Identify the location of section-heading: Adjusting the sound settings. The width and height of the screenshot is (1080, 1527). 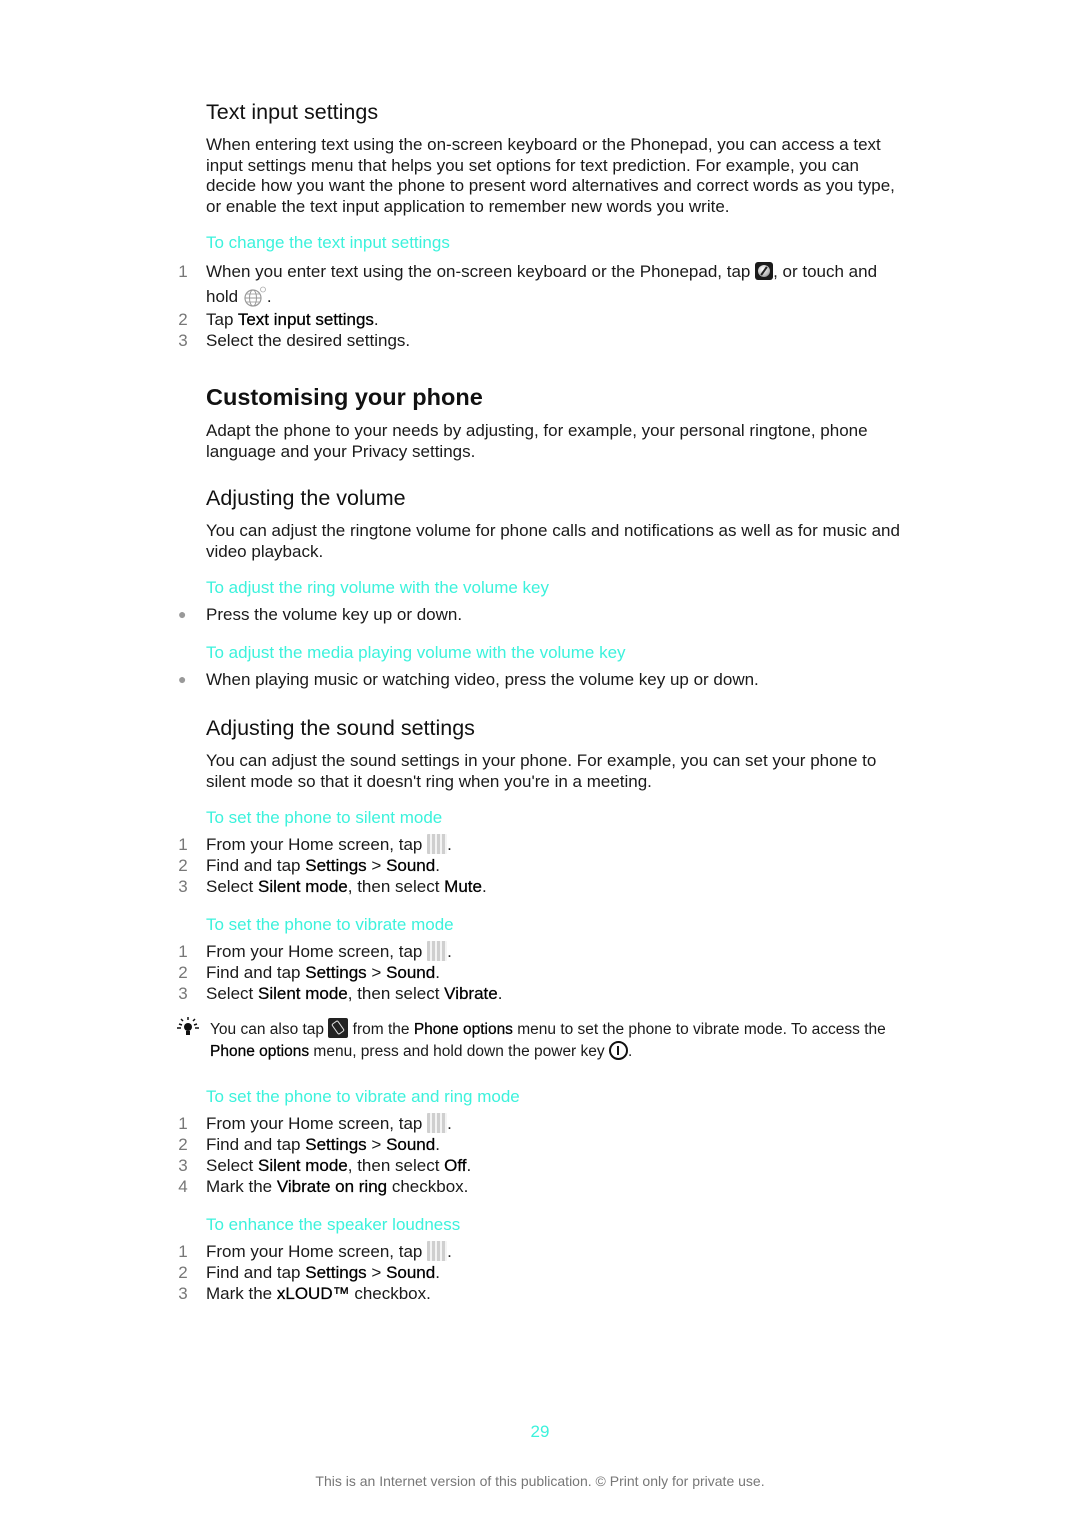
(340, 728).